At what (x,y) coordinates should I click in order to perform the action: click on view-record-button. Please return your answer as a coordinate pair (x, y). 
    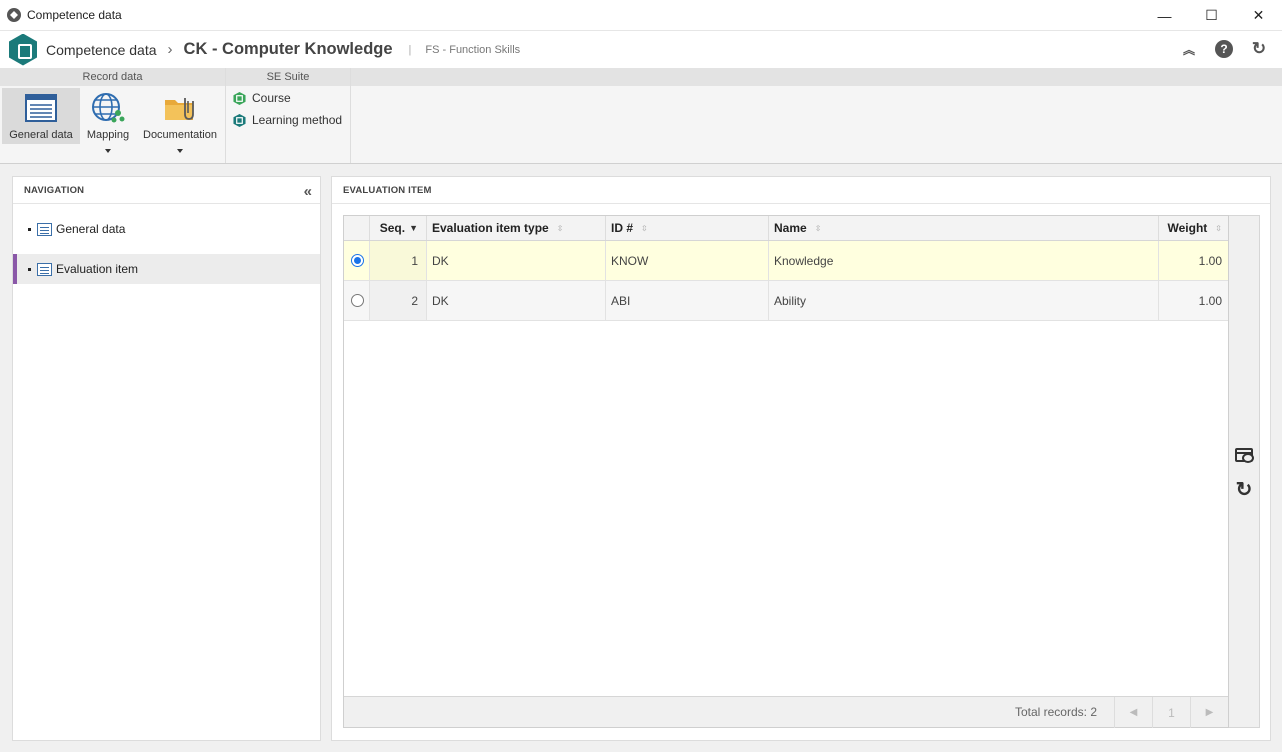
    Looking at the image, I should click on (1244, 455).